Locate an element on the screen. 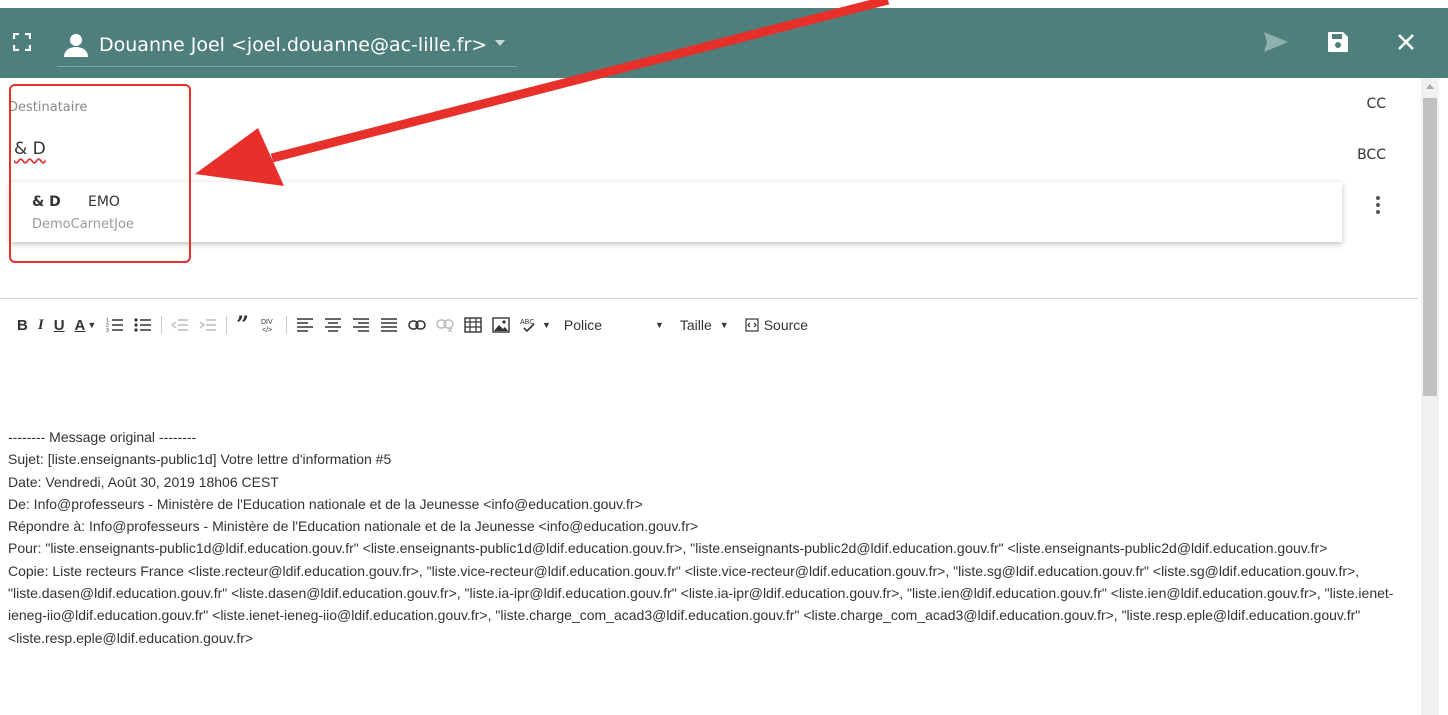 Image resolution: width=1448 pixels, height=715 pixels. unlink-icon is located at coordinates (445, 325).